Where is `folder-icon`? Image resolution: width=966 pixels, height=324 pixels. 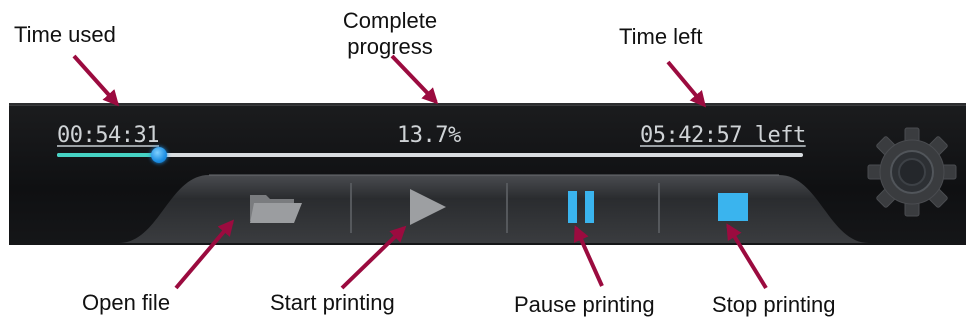
folder-icon is located at coordinates (276, 209).